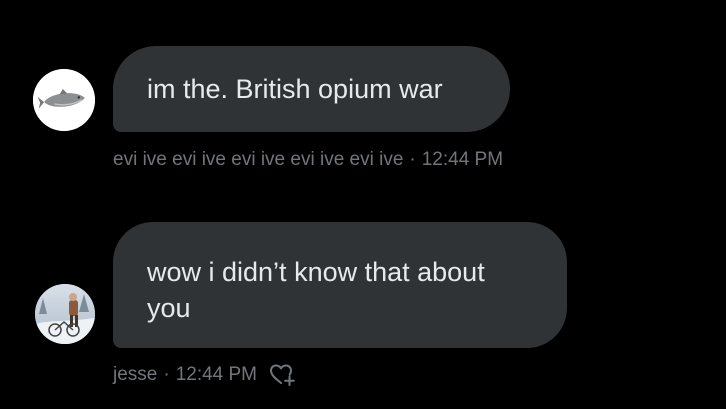 The width and height of the screenshot is (726, 409). I want to click on add-reaction-button, so click(283, 375).